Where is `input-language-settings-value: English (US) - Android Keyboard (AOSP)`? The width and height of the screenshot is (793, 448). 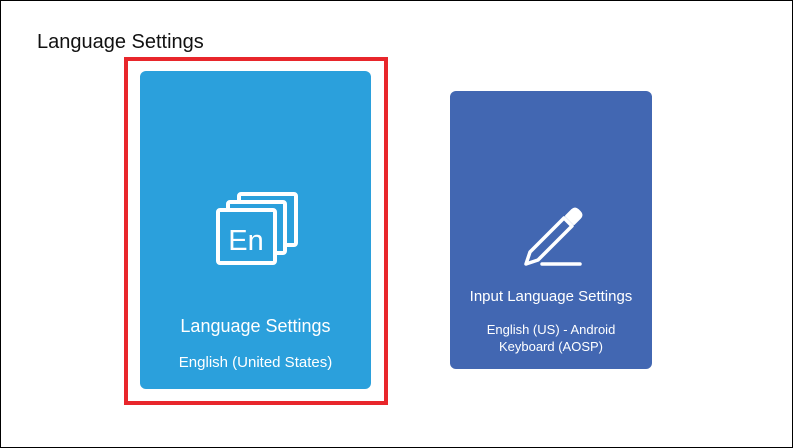
input-language-settings-value: English (US) - Android Keyboard (AOSP) is located at coordinates (551, 338).